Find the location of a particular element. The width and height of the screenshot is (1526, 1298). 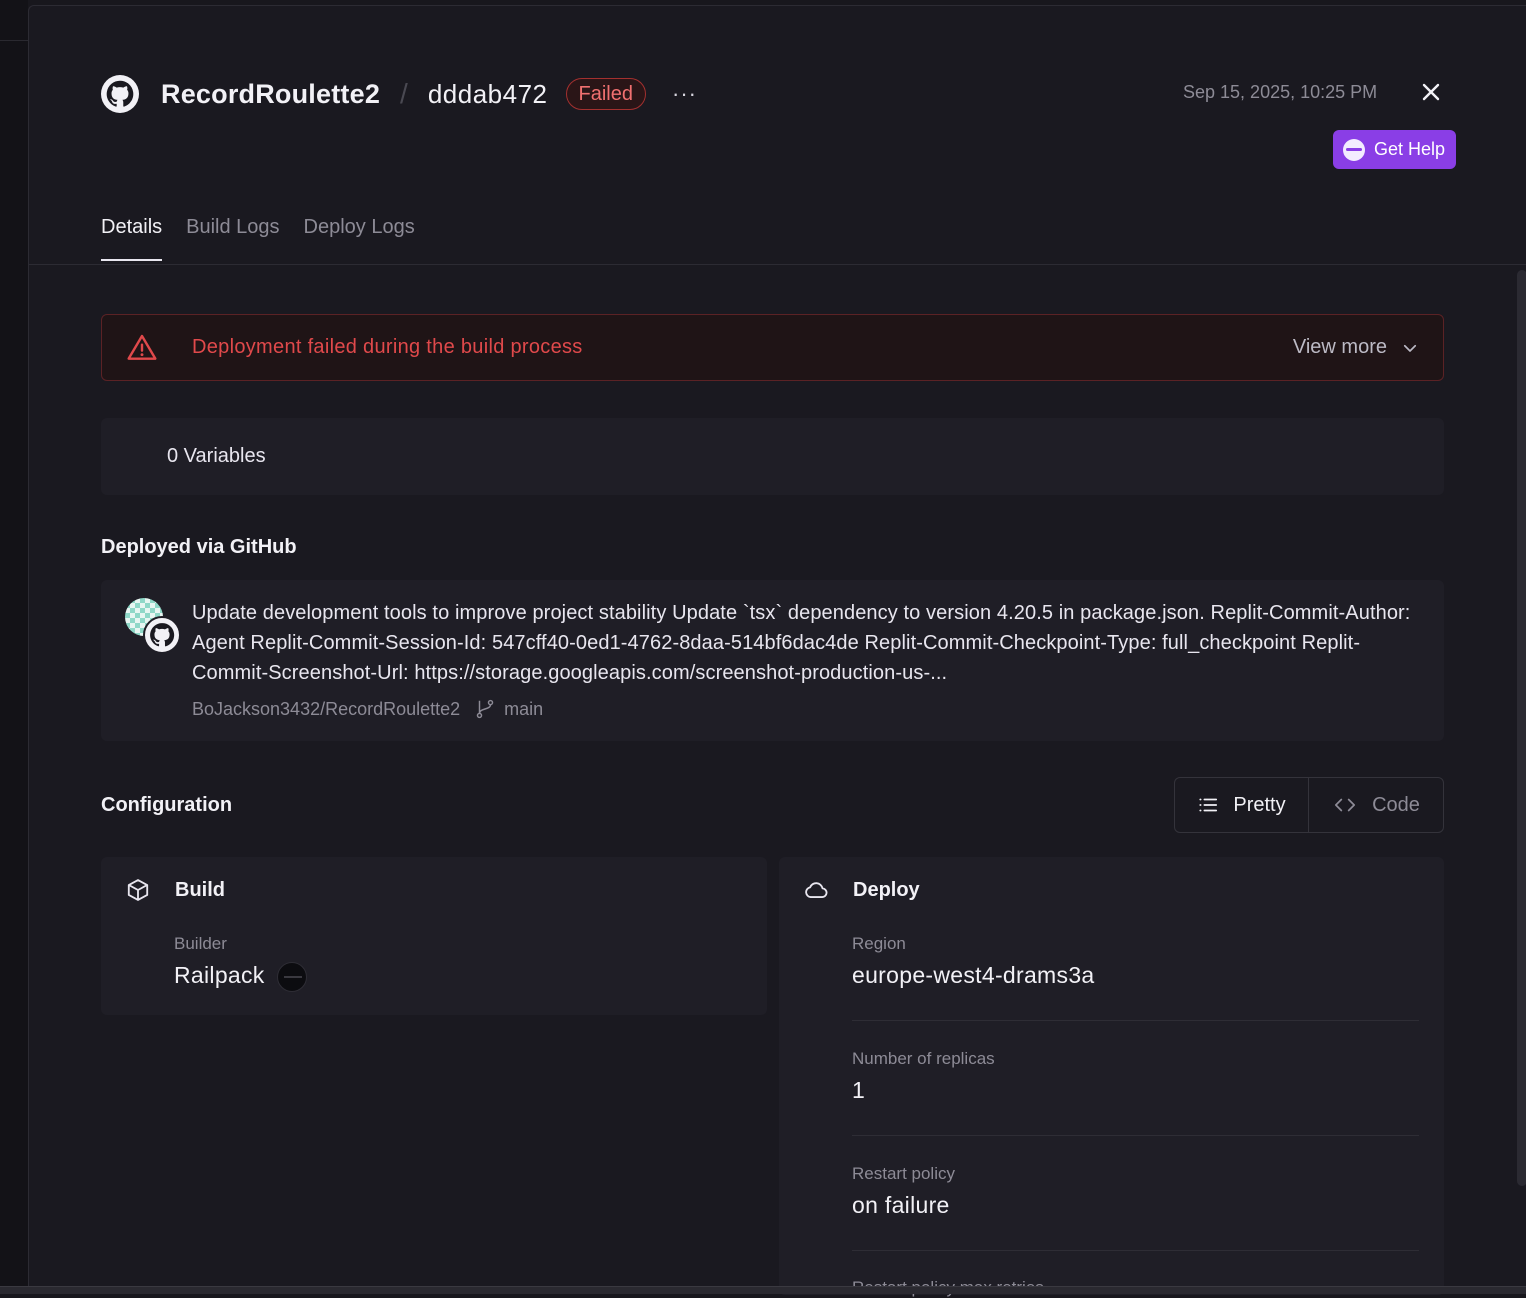

scrollbar-thumb is located at coordinates (1521, 728).